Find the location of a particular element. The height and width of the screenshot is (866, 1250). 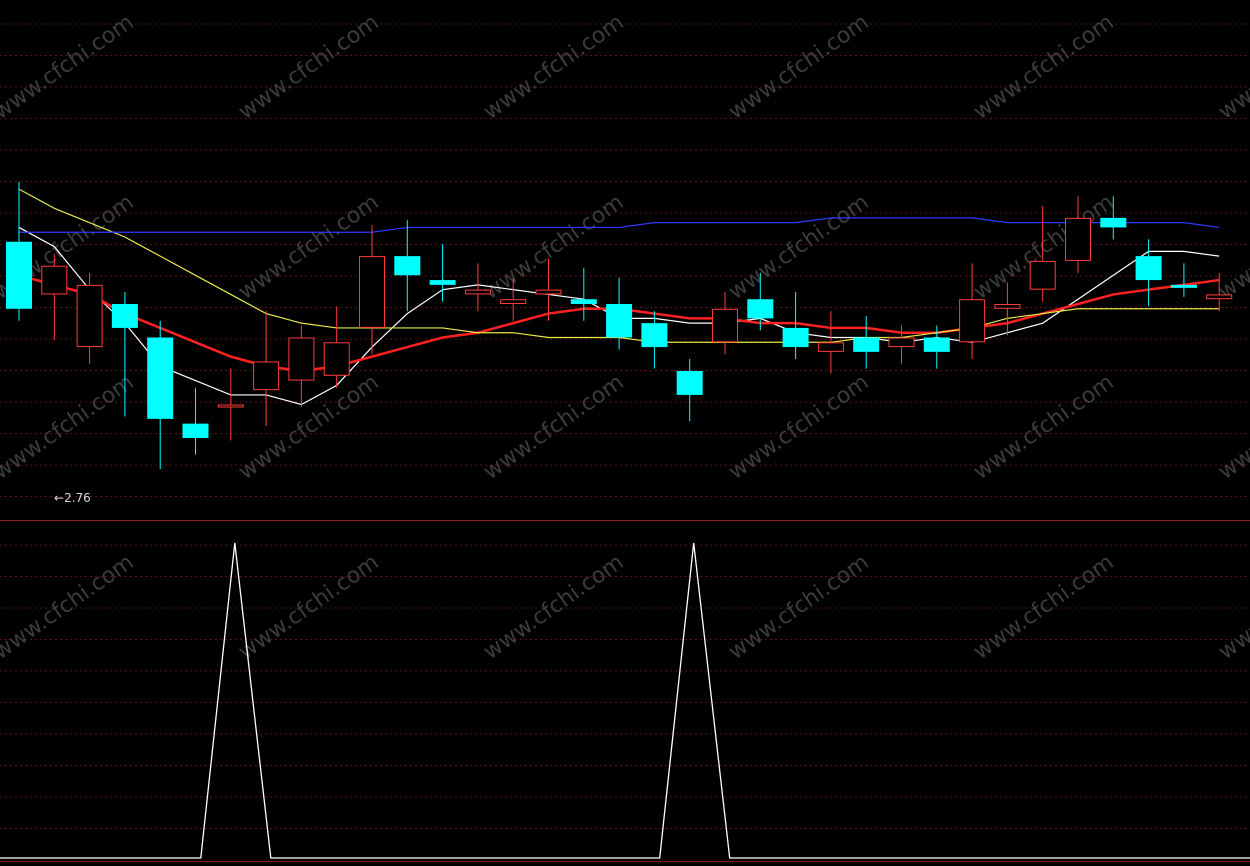

low-price-marker: ←2.76 is located at coordinates (72, 498).